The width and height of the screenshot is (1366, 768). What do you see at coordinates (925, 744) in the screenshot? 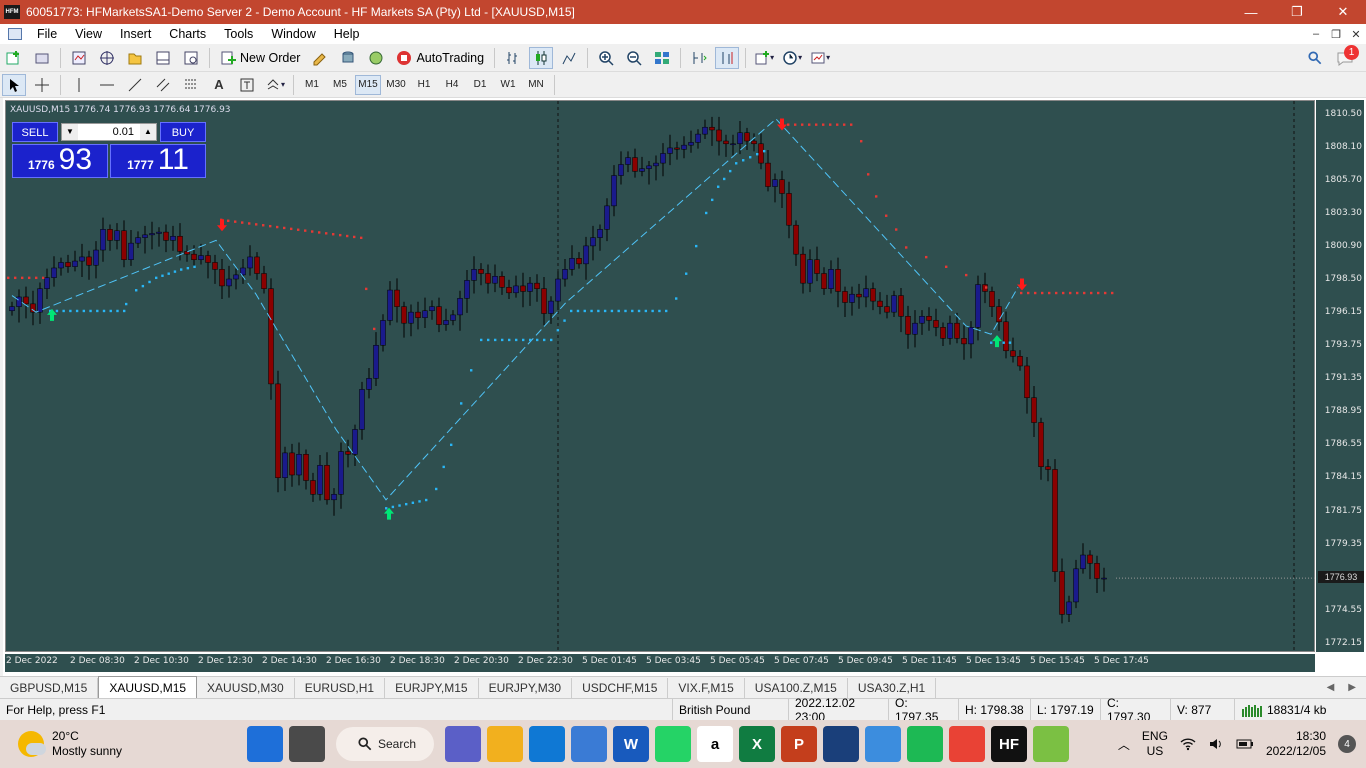
I see `spotify-icon` at bounding box center [925, 744].